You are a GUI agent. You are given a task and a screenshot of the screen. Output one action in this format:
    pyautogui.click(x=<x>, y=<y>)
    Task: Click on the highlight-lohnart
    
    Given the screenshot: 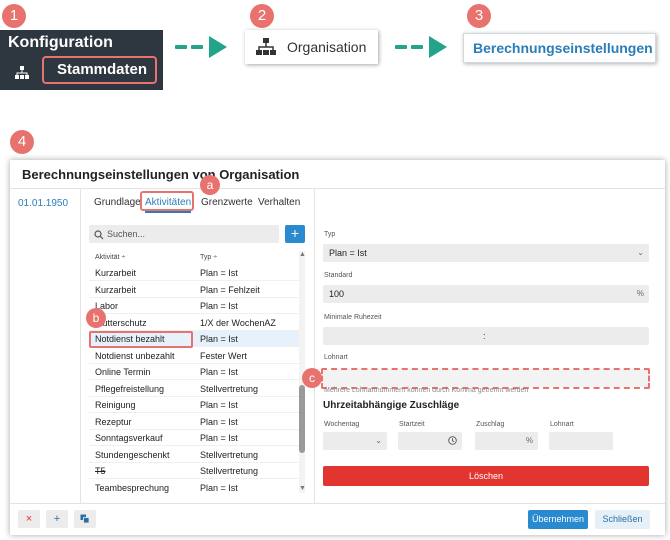 What is the action you would take?
    pyautogui.click(x=485, y=378)
    